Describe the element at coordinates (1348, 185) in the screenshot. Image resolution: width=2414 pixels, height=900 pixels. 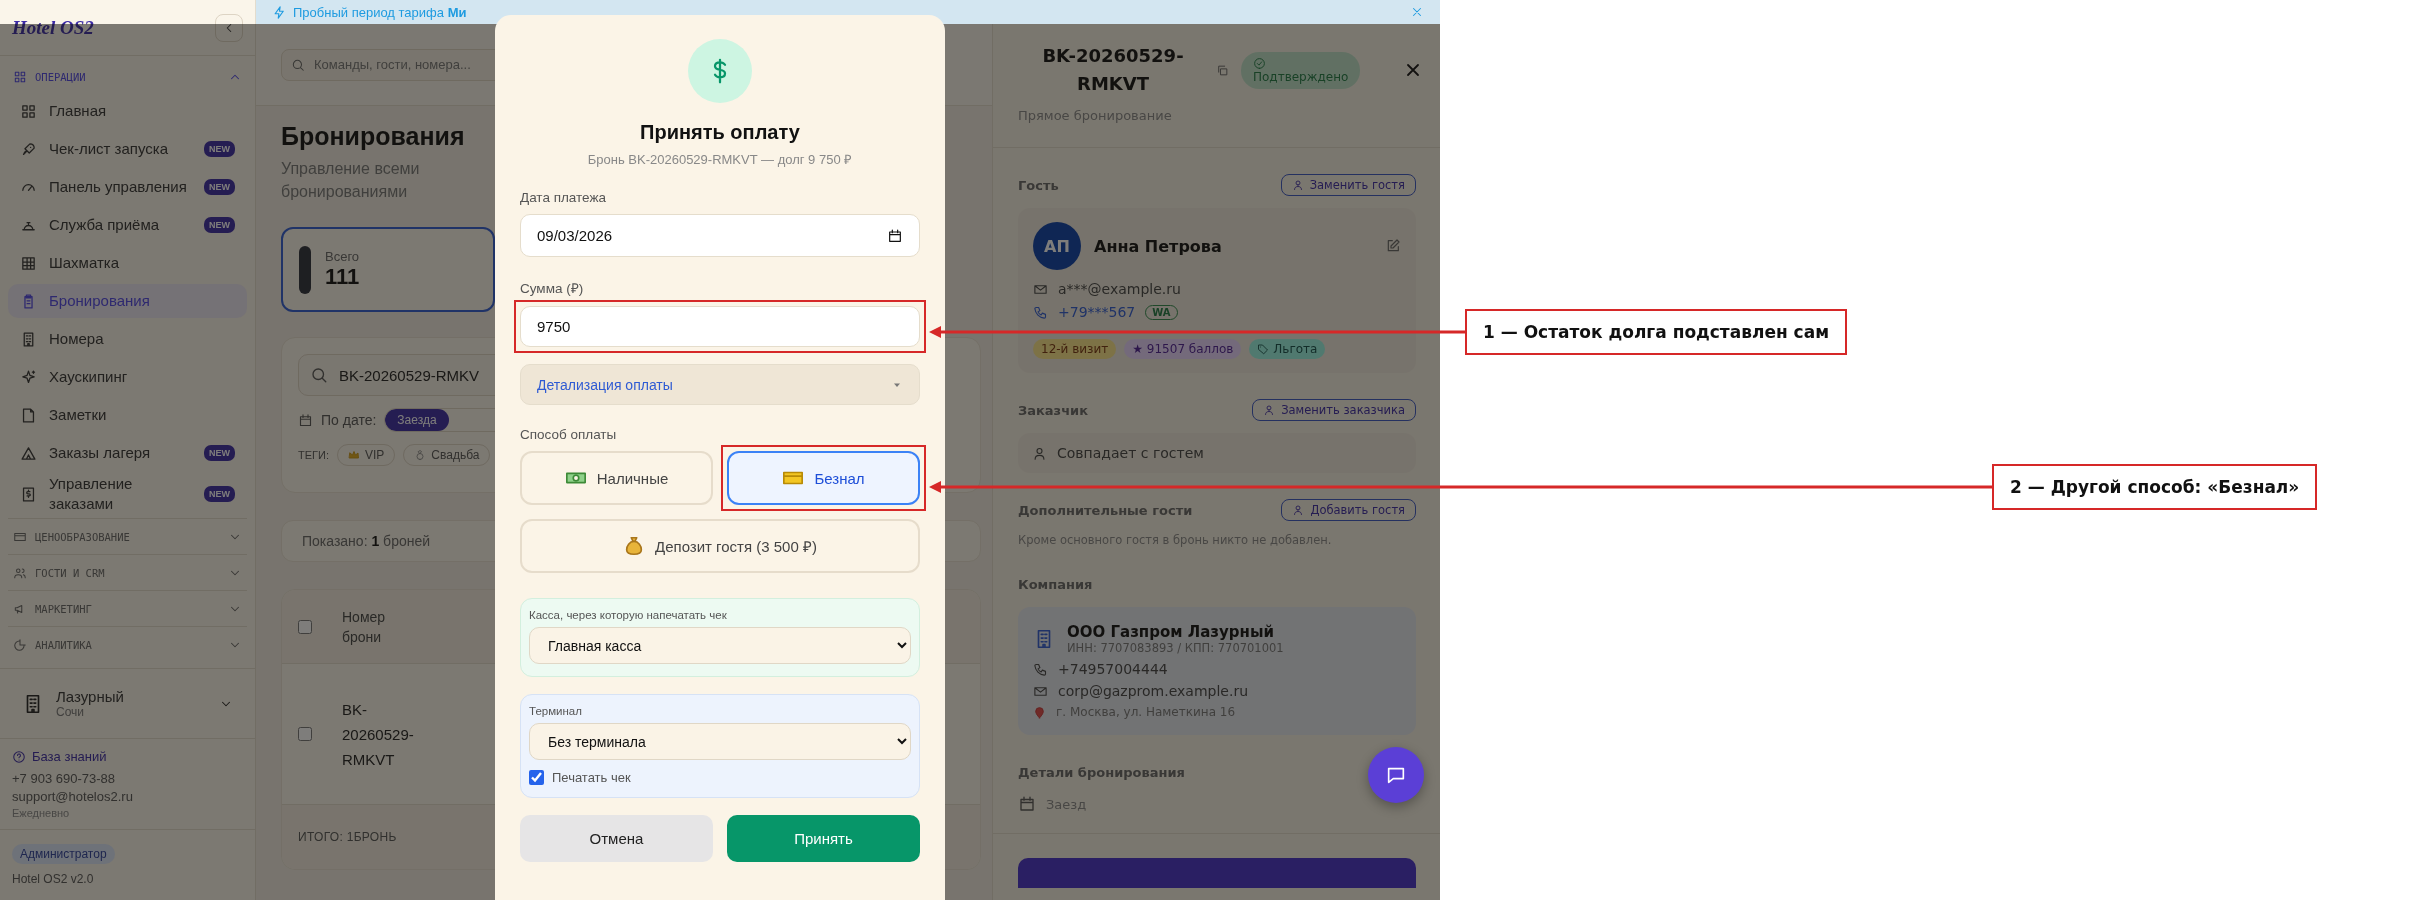
I see `replace-guest-button: Заменить гостя` at that location.